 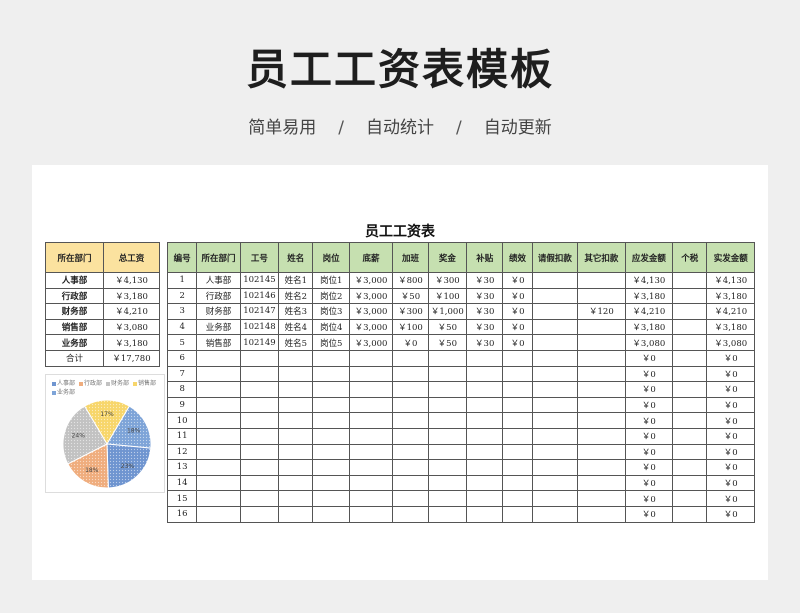 What do you see at coordinates (74, 296) in the screenshot?
I see `department-cell: 行政部` at bounding box center [74, 296].